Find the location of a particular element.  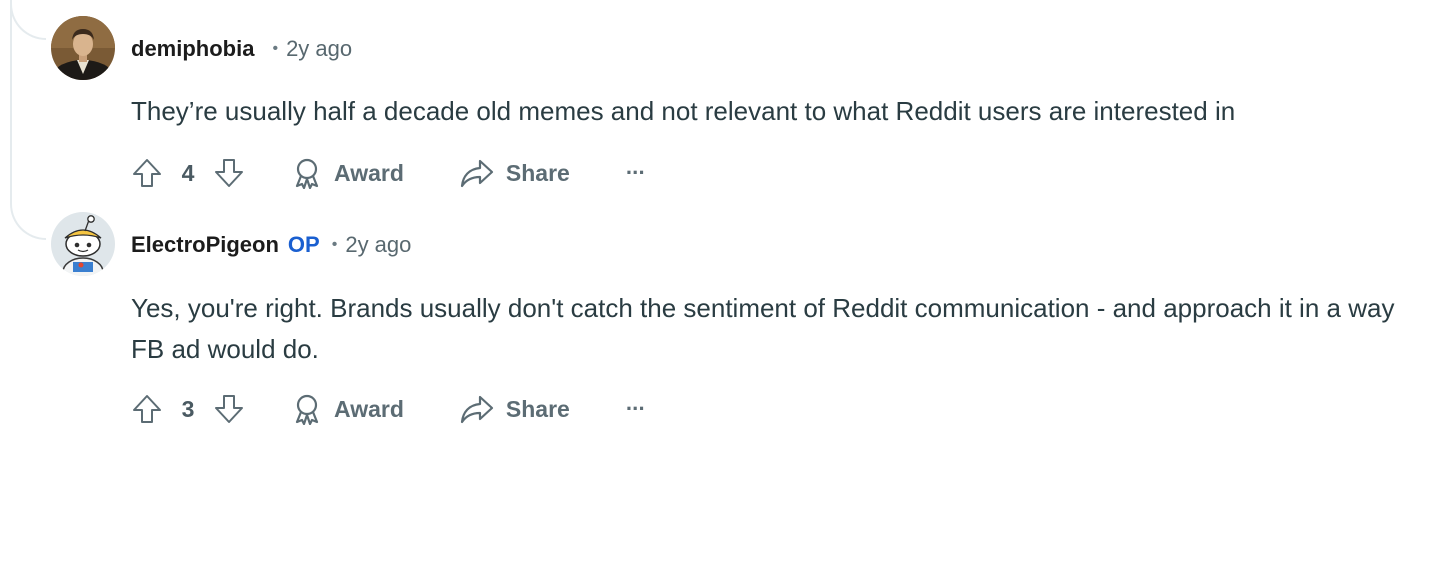

comment-actions: 4 Award Share ··· is located at coordinates (388, 173).